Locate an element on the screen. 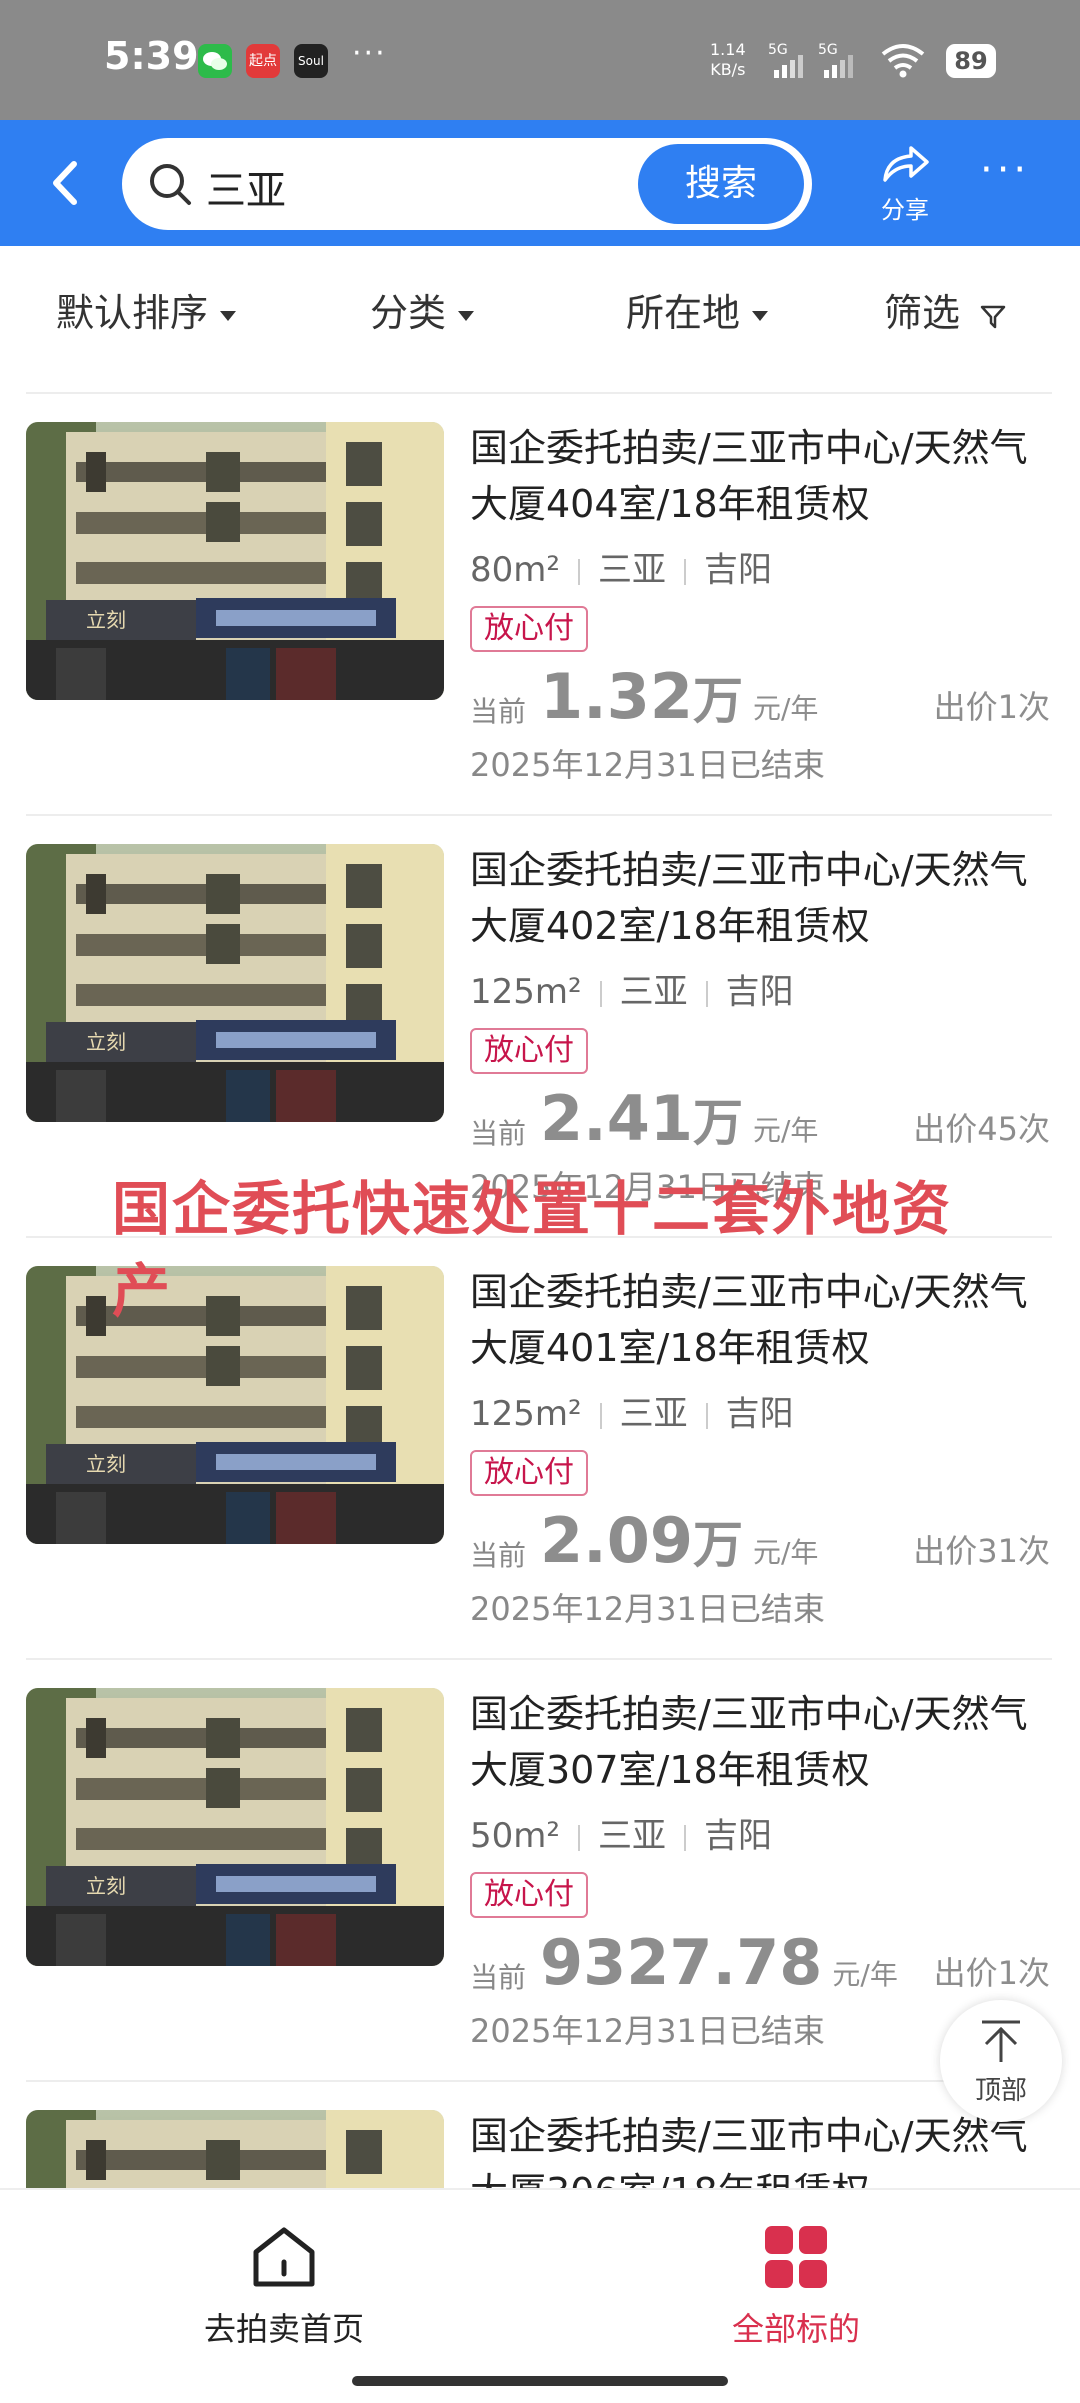 The width and height of the screenshot is (1080, 2403). filter-sort: 默认排序 is located at coordinates (146, 309).